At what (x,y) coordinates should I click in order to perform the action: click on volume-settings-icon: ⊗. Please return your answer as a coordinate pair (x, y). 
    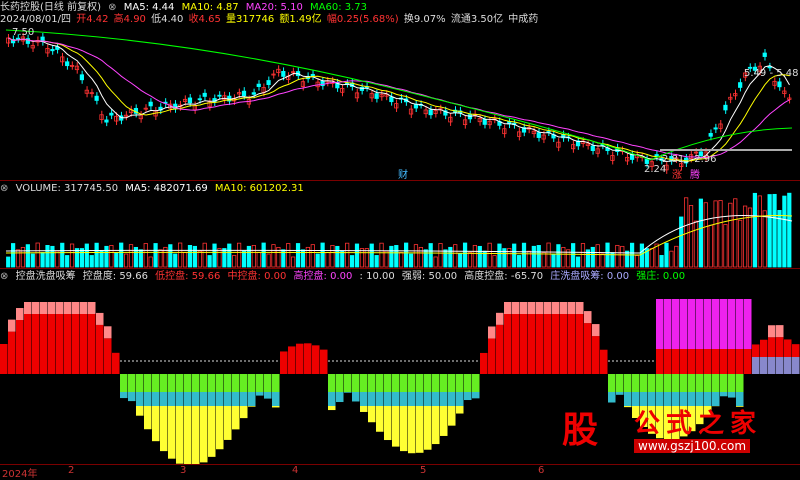
    Looking at the image, I should click on (4, 188).